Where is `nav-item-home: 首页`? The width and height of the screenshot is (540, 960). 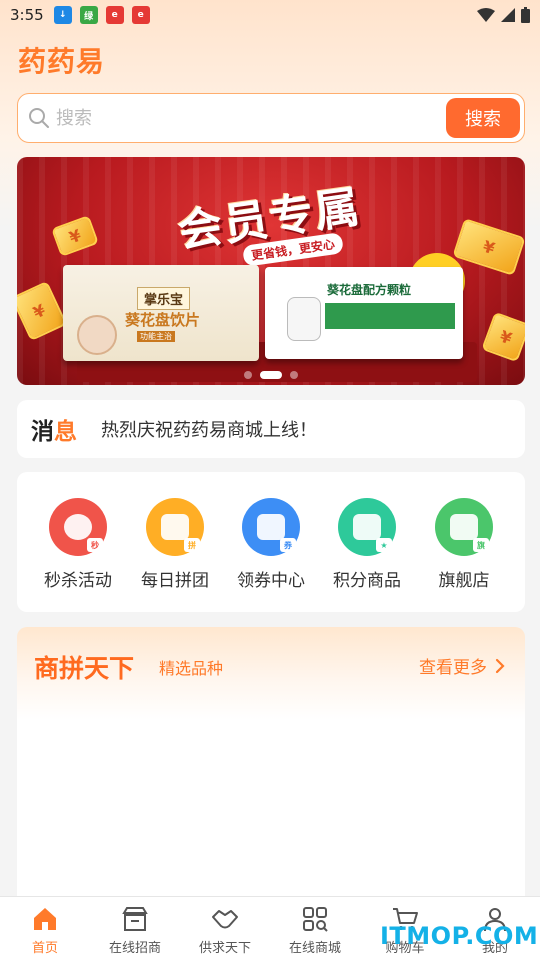
nav-item-home: 首页 is located at coordinates (45, 928).